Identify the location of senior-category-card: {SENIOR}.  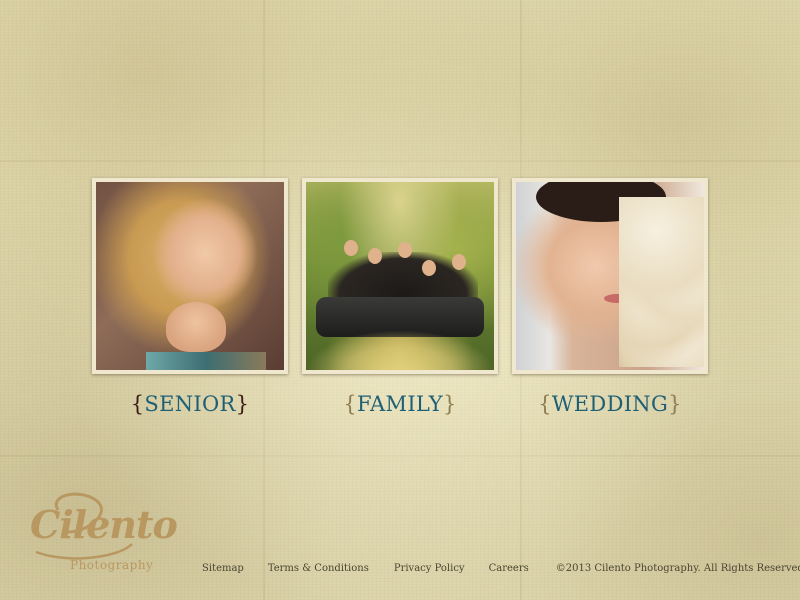
(190, 297).